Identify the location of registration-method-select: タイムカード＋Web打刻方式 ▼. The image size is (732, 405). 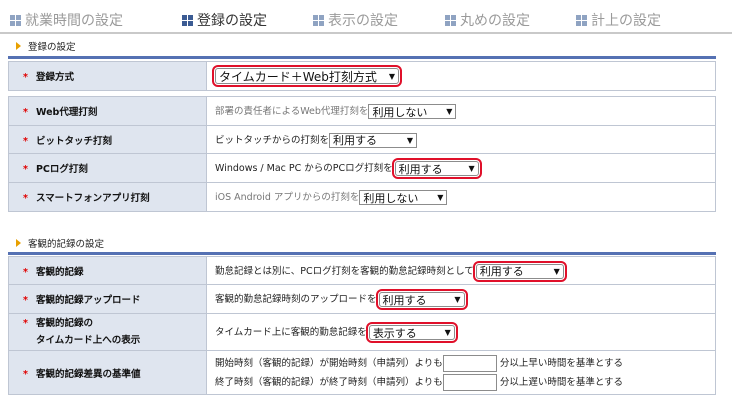
(307, 76).